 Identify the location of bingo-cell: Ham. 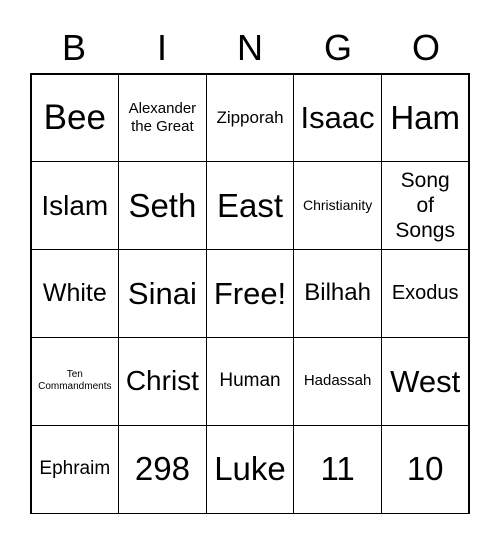
(425, 118).